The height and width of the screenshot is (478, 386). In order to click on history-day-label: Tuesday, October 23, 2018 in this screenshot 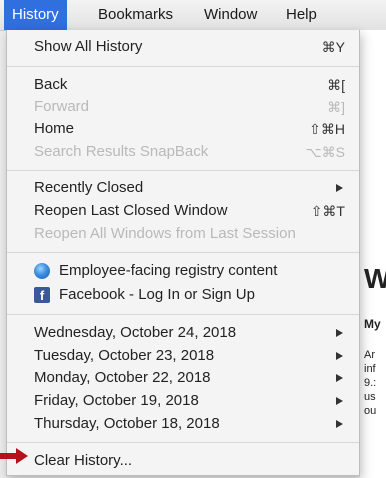, I will do `click(124, 355)`.